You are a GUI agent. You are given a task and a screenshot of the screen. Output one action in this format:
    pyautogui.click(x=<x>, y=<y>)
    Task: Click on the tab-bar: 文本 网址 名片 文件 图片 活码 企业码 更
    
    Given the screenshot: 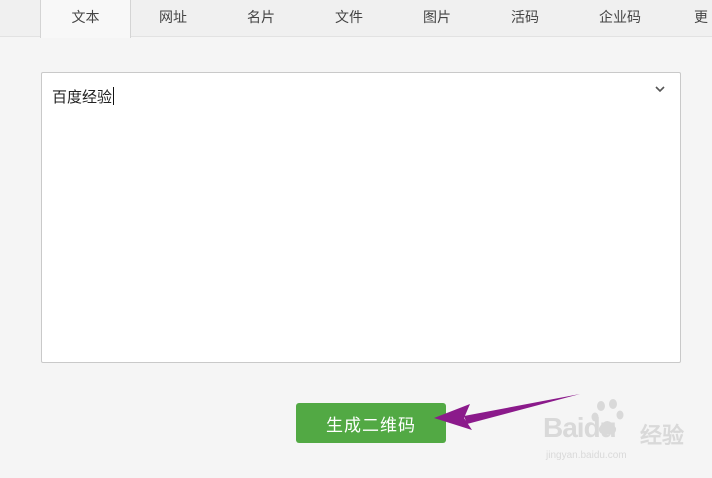 What is the action you would take?
    pyautogui.click(x=356, y=19)
    